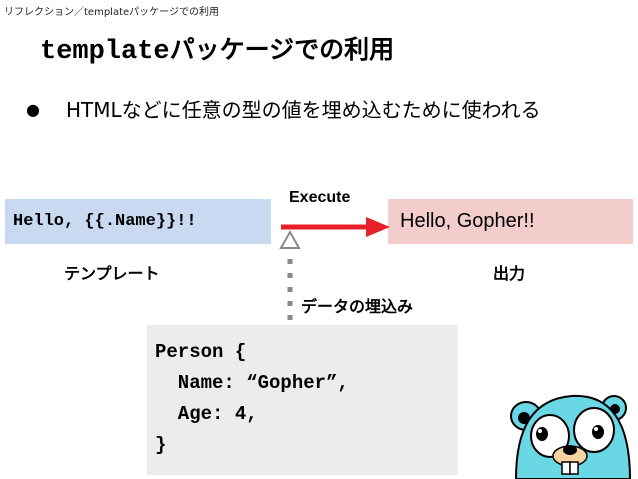 The width and height of the screenshot is (638, 479). What do you see at coordinates (252, 383) in the screenshot?
I see `person-code-line: Name: “Gopher”,` at bounding box center [252, 383].